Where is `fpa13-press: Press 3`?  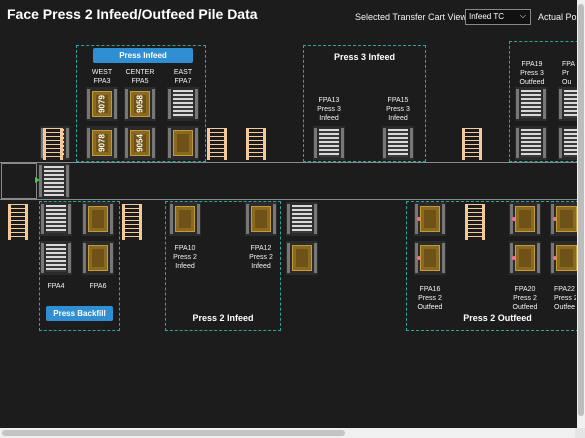
fpa13-press: Press 3 is located at coordinates (329, 109).